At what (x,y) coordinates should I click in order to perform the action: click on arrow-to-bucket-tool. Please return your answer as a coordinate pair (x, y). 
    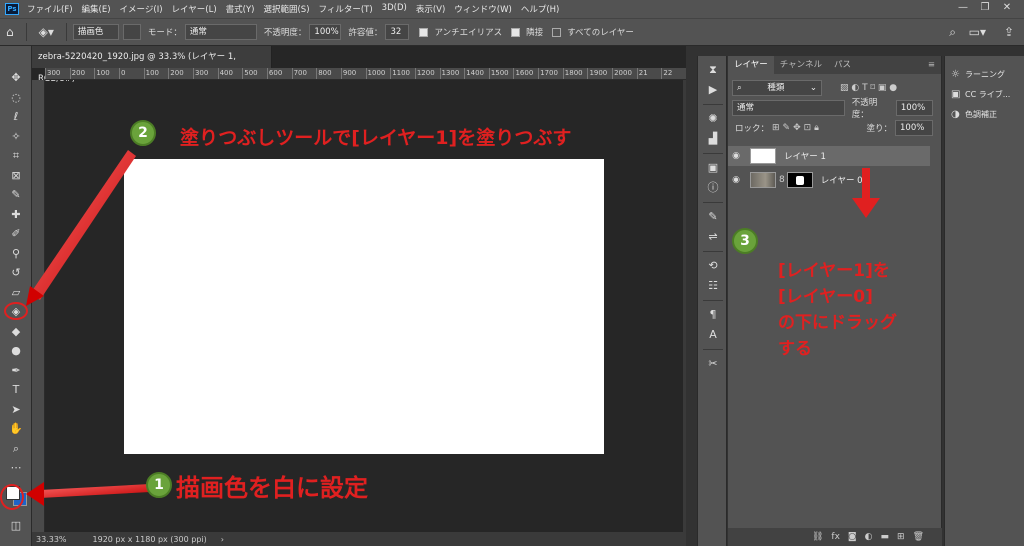
    Looking at the image, I should click on (83, 225).